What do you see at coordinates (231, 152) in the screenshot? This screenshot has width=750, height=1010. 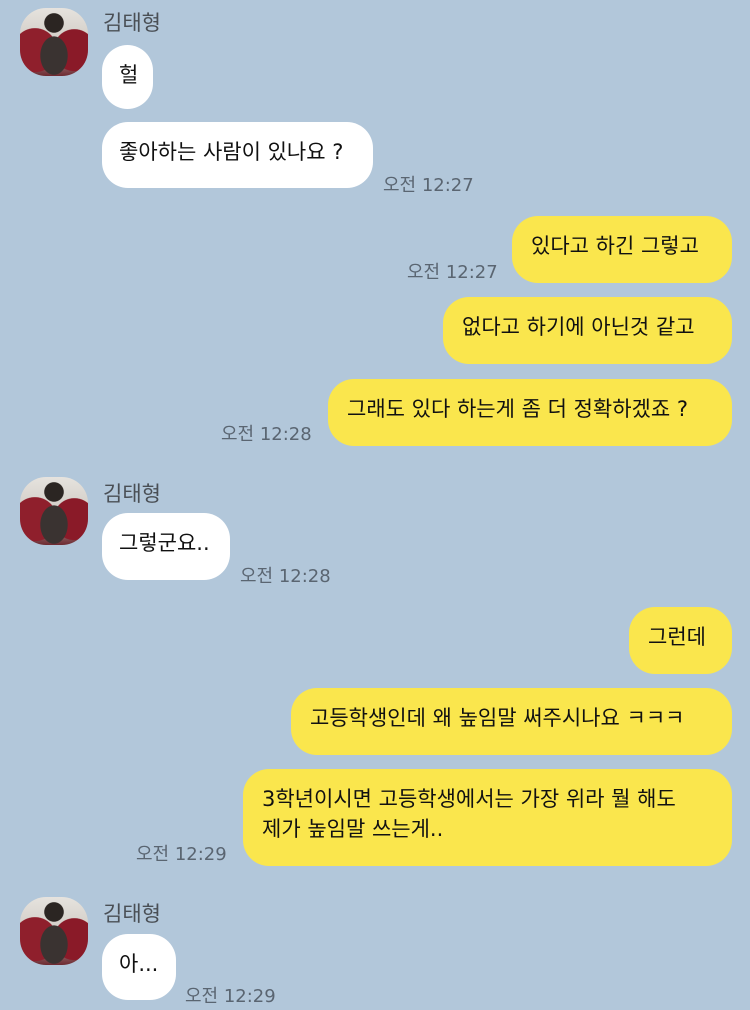 I see `message-text: 좋아하는 사람이 있나요 ?` at bounding box center [231, 152].